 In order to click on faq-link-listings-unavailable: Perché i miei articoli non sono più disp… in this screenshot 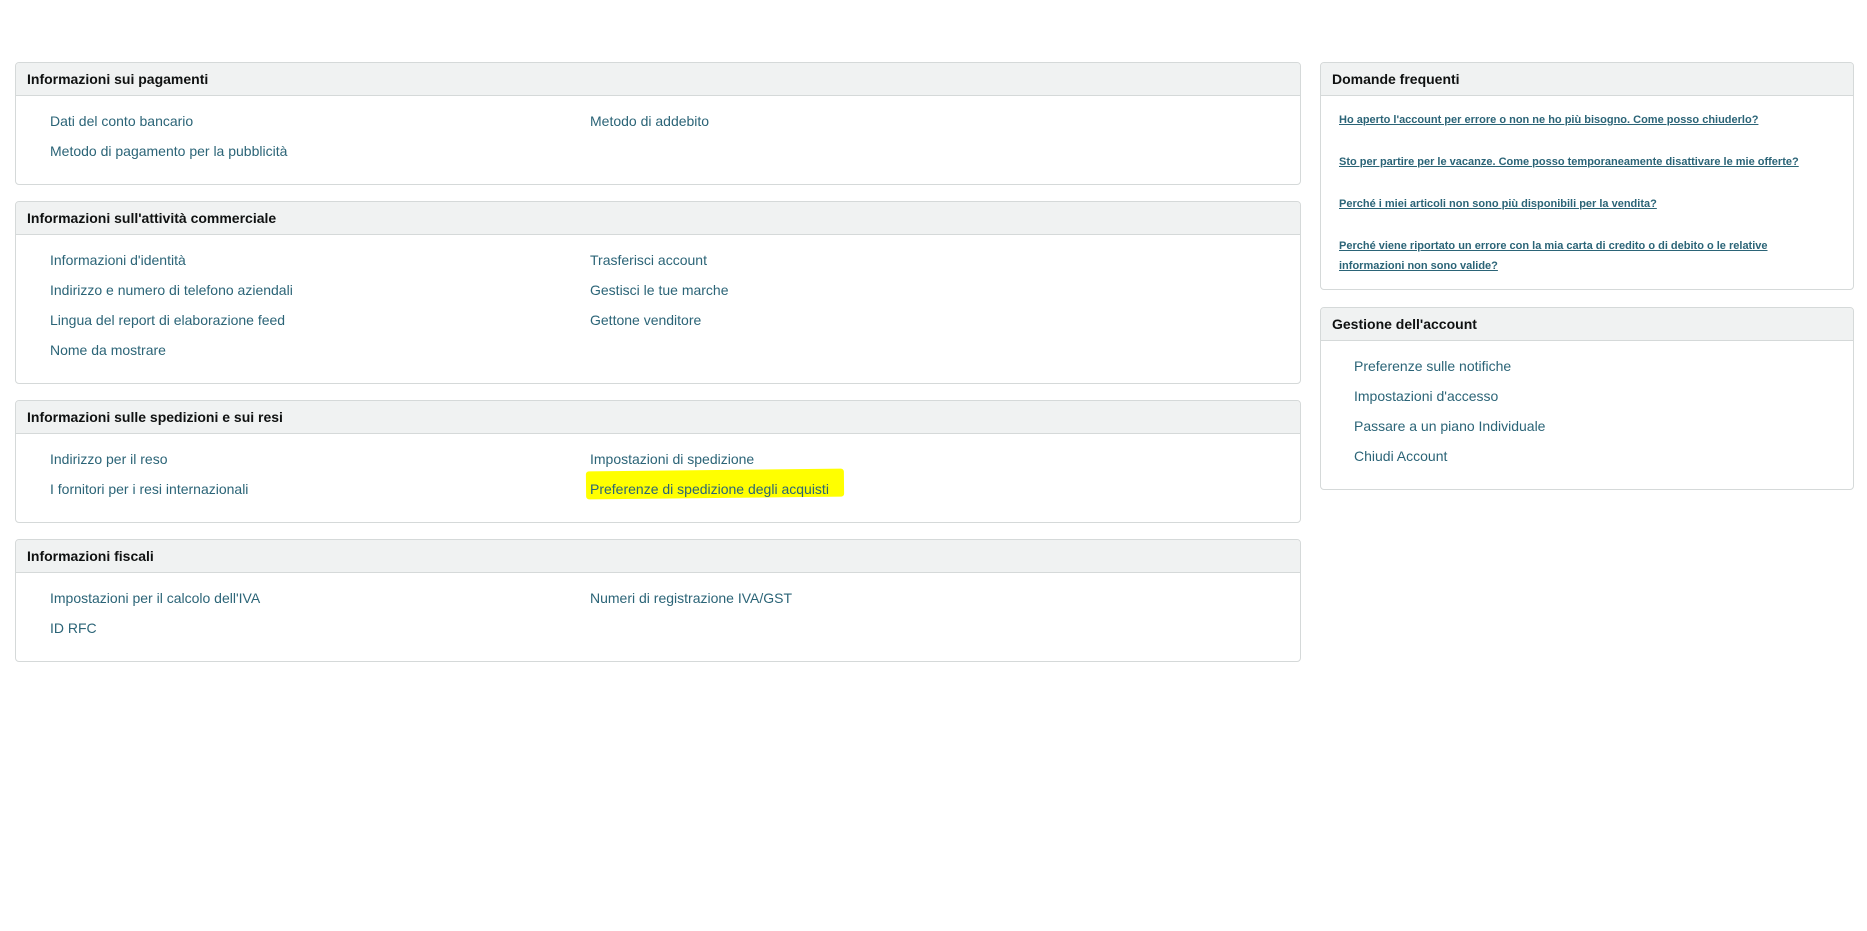, I will do `click(1581, 204)`.